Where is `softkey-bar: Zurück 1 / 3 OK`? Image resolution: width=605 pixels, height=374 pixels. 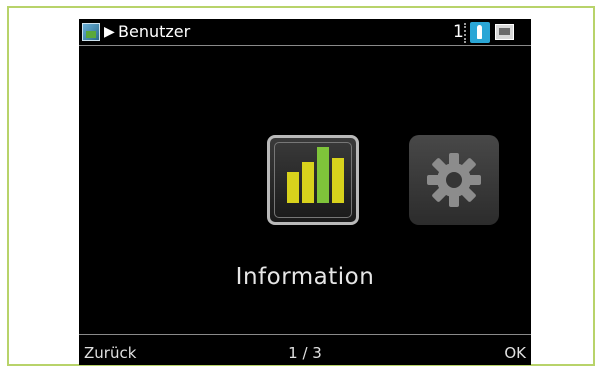
softkey-bar: Zurück 1 / 3 OK is located at coordinates (305, 349).